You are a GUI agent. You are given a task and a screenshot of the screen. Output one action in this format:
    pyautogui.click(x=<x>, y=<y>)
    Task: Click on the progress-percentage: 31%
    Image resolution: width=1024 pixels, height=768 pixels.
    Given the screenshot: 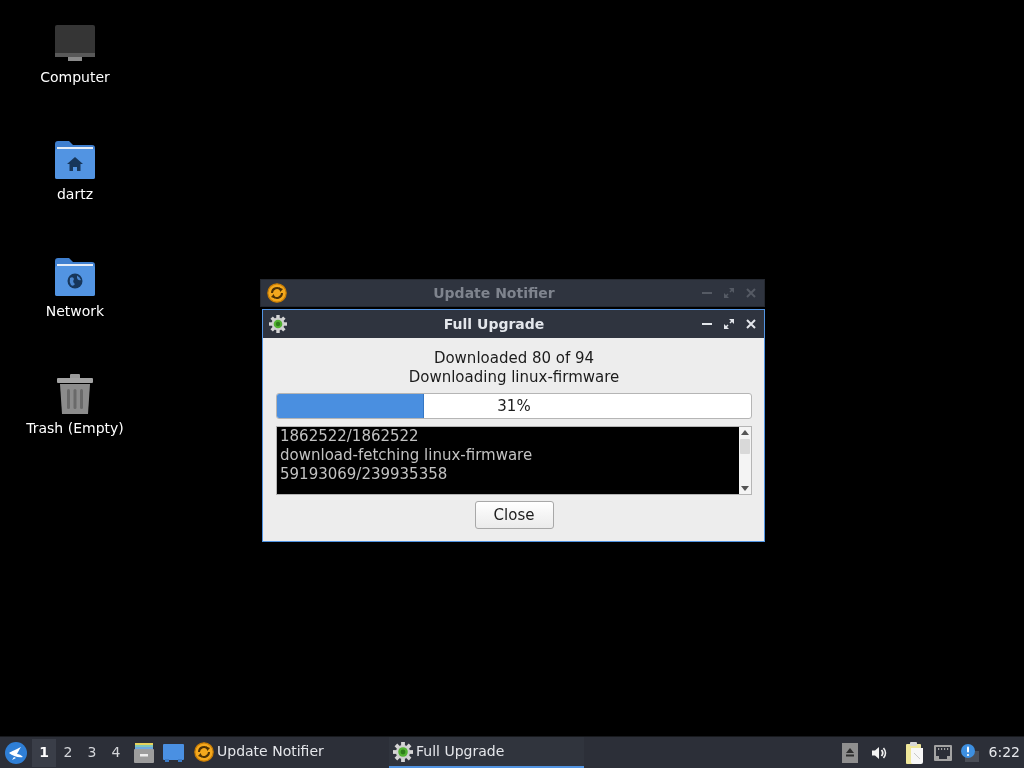 What is the action you would take?
    pyautogui.click(x=514, y=406)
    